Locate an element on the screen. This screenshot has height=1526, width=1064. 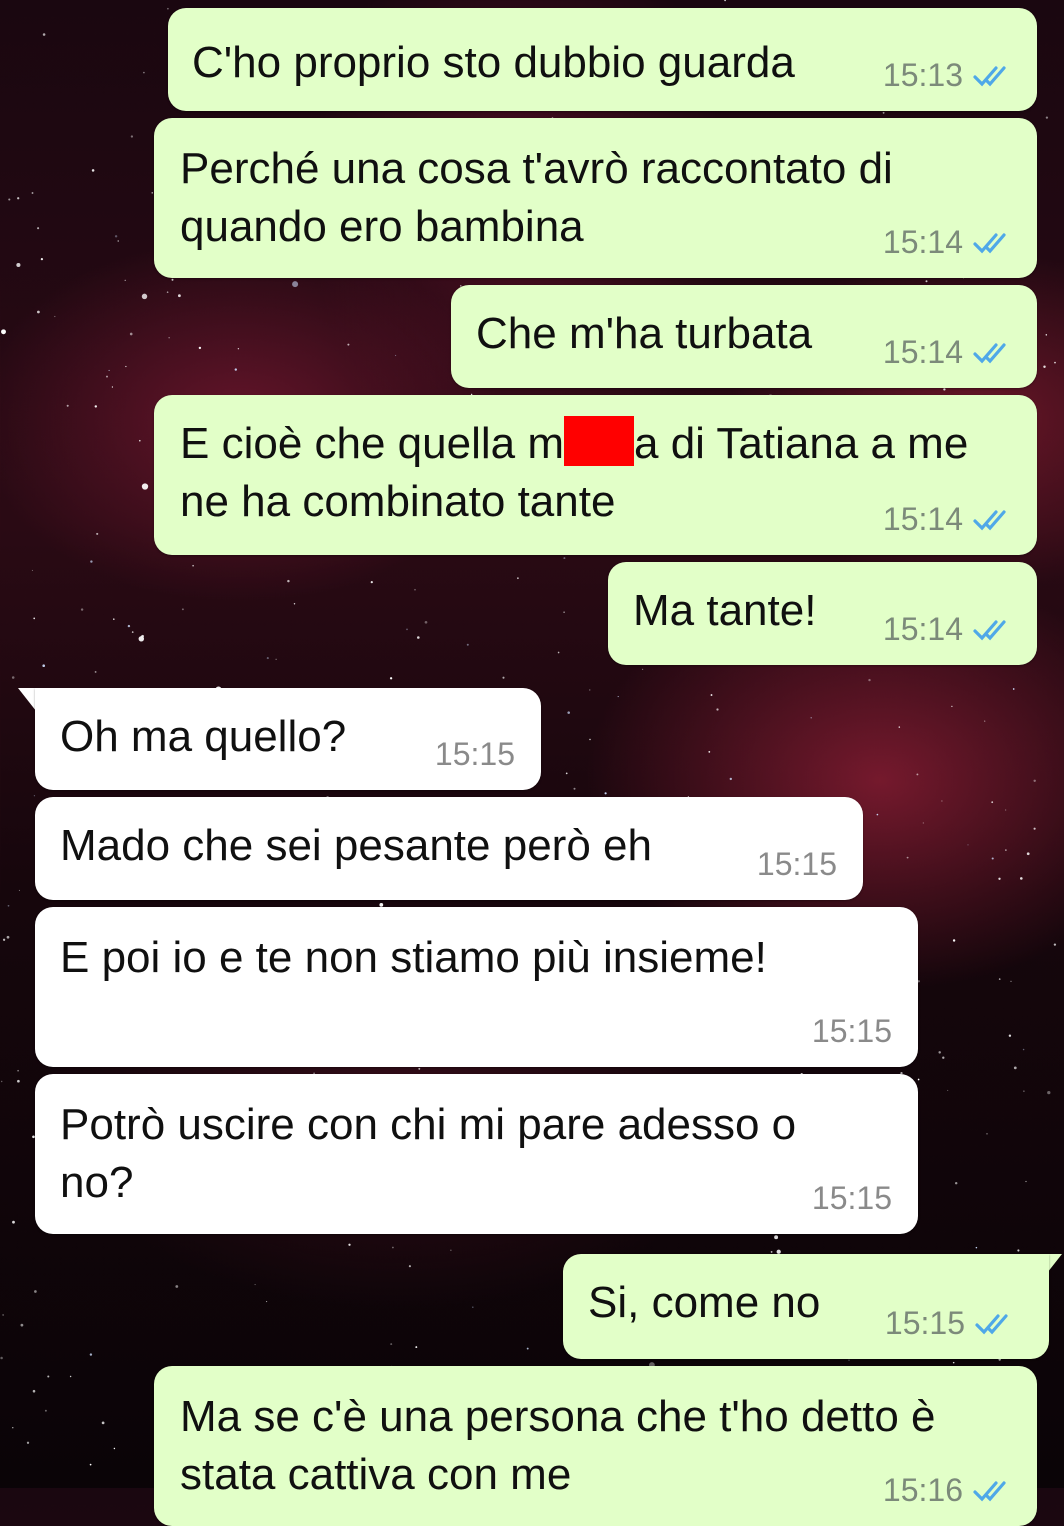
message-bubble-incoming: Oh ma quello? 15:15 is located at coordinates (288, 739).